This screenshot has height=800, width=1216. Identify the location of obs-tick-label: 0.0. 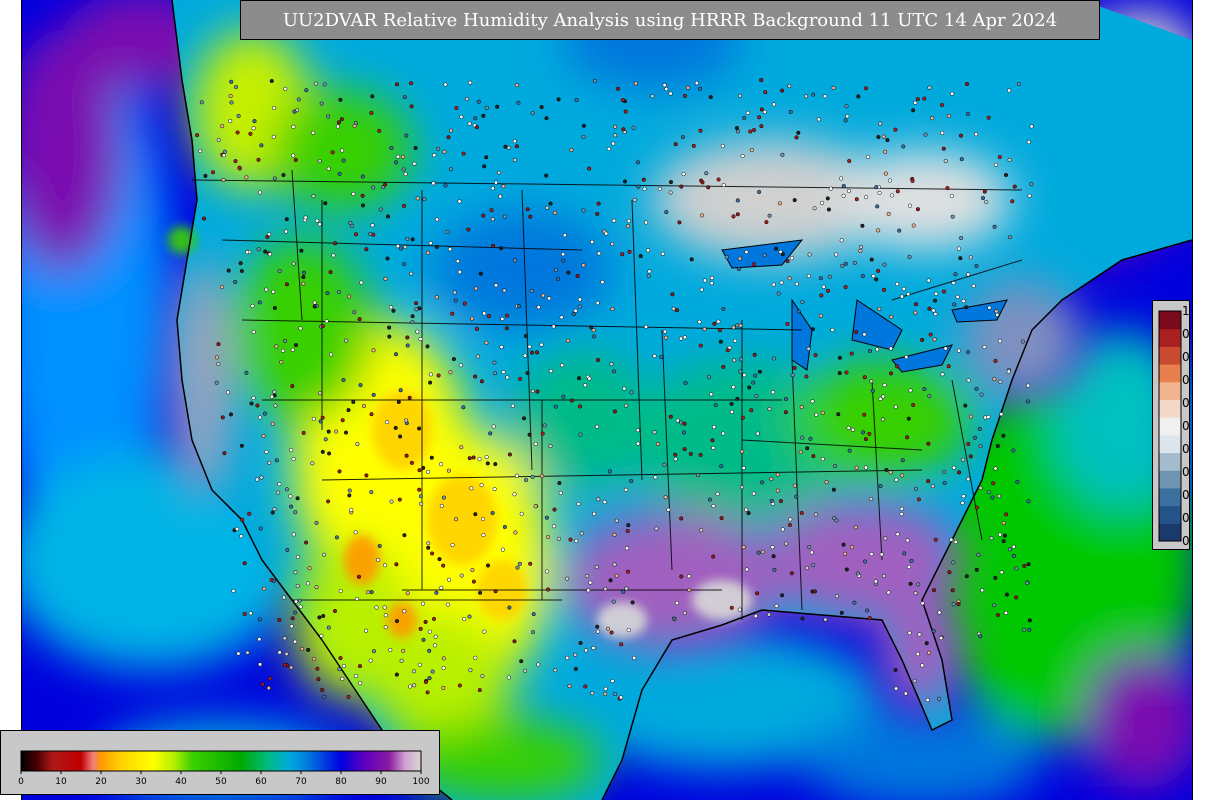
(1186, 541).